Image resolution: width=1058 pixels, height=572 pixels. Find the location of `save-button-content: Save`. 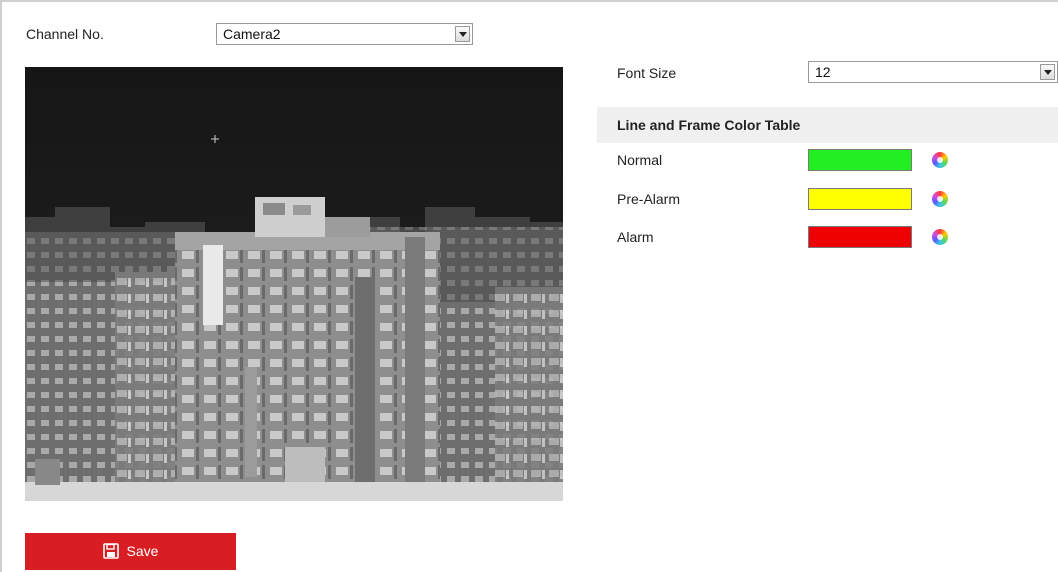

save-button-content: Save is located at coordinates (130, 551).